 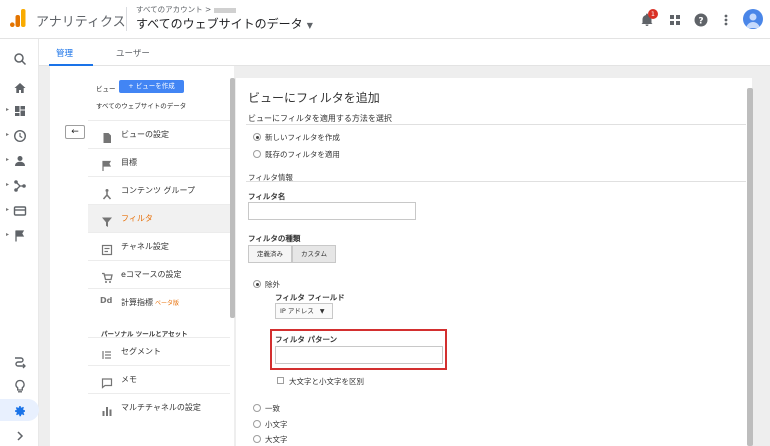 I want to click on cart-icon, so click(x=107, y=276).